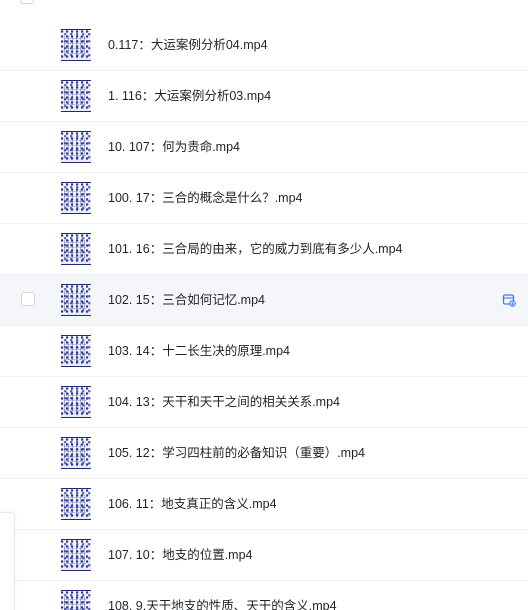 The height and width of the screenshot is (610, 528). What do you see at coordinates (264, 10) in the screenshot?
I see `previous-row-partial` at bounding box center [264, 10].